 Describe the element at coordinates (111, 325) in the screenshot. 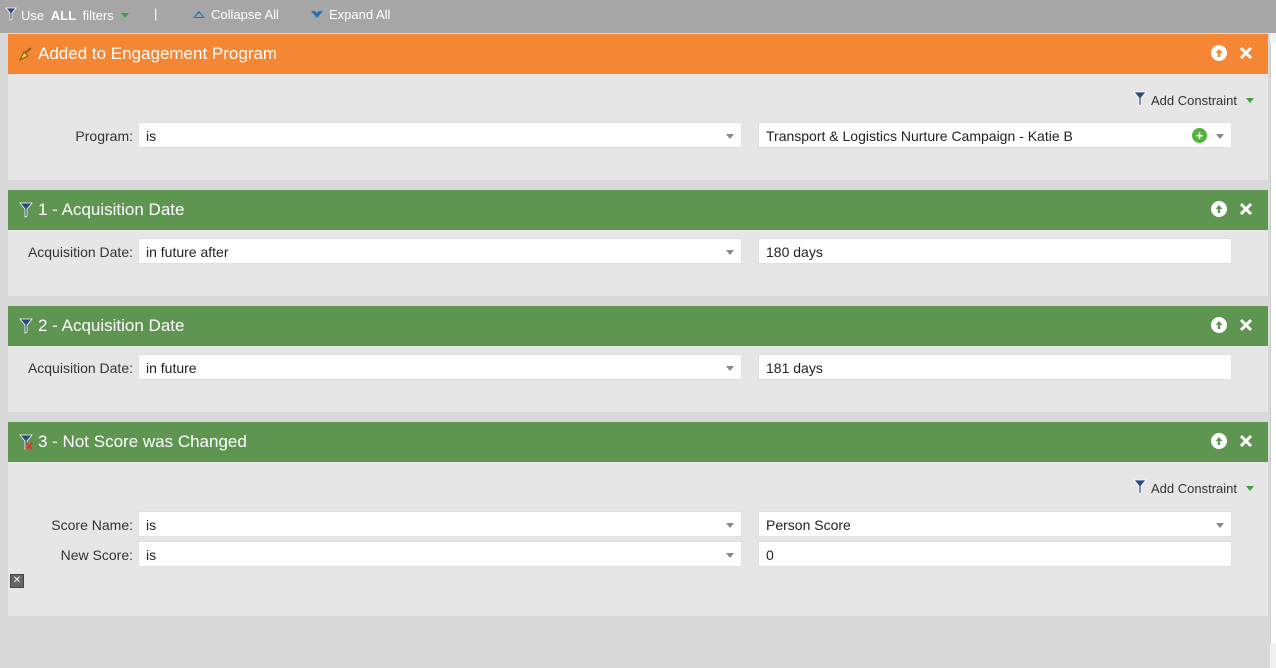

I see `filter-title: 2 - Acquisition Date` at that location.